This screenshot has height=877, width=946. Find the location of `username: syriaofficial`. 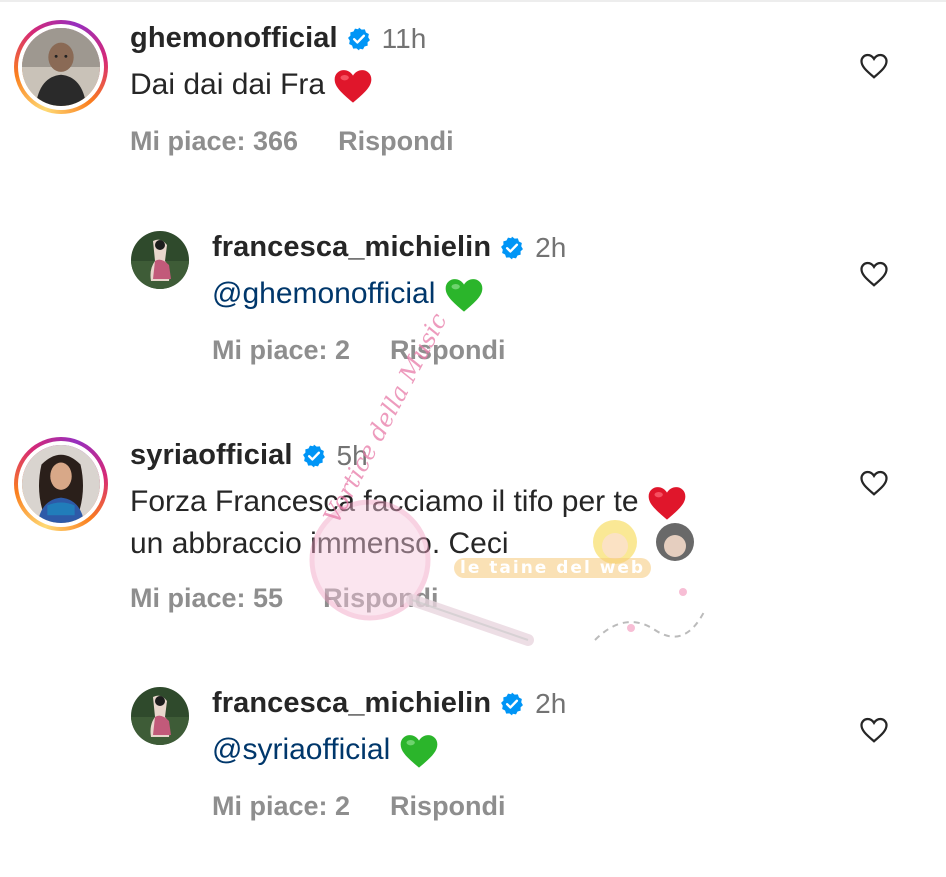

username: syriaofficial is located at coordinates (211, 455).